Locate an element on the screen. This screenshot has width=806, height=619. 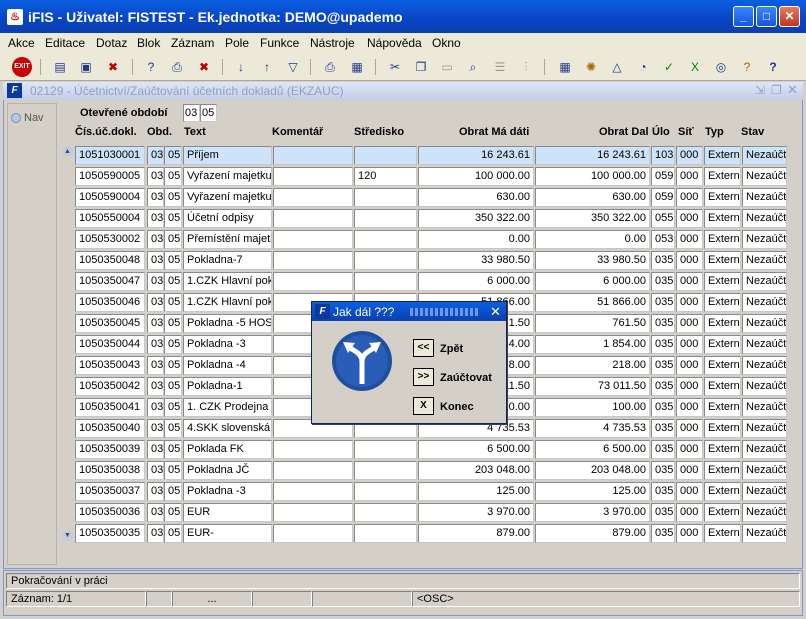
cell-doc-number: 1050350039 is located at coordinates (110, 449).